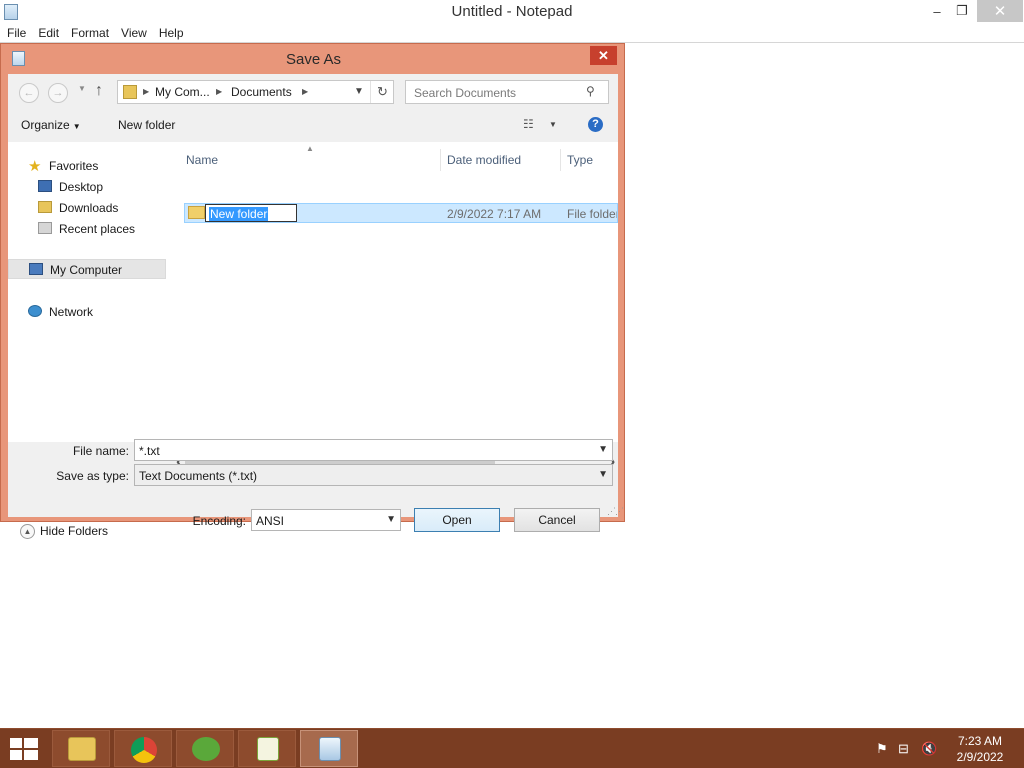 This screenshot has width=1024, height=768. I want to click on taskbar-chrome, so click(143, 748).